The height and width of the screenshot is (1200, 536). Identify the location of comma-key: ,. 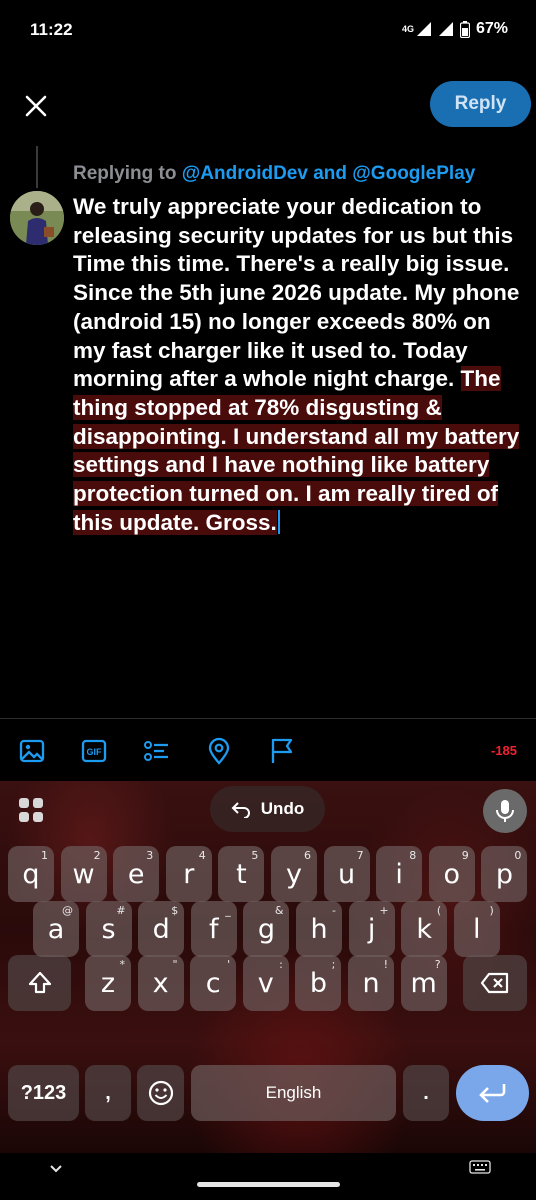
(108, 1093).